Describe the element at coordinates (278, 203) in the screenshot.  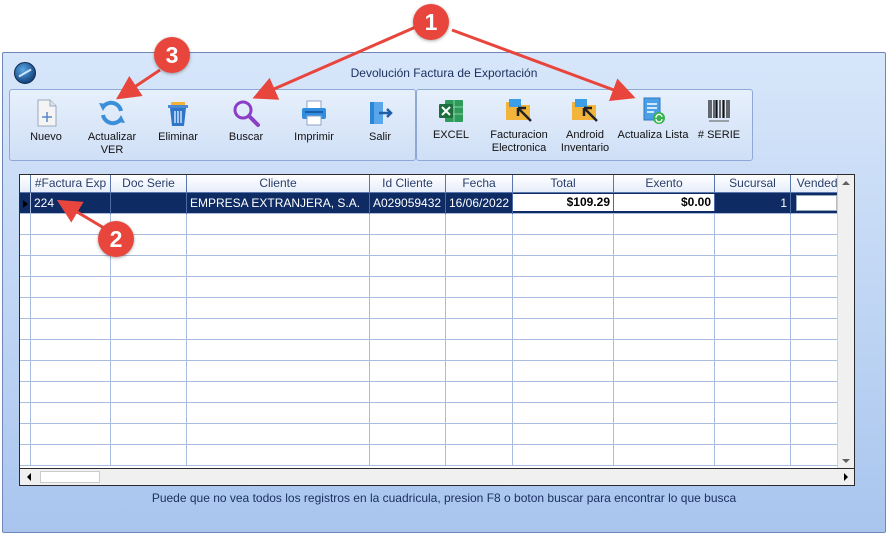
I see `cell-cliente: EMPRESA EXTRANJERA, S.A.` at that location.